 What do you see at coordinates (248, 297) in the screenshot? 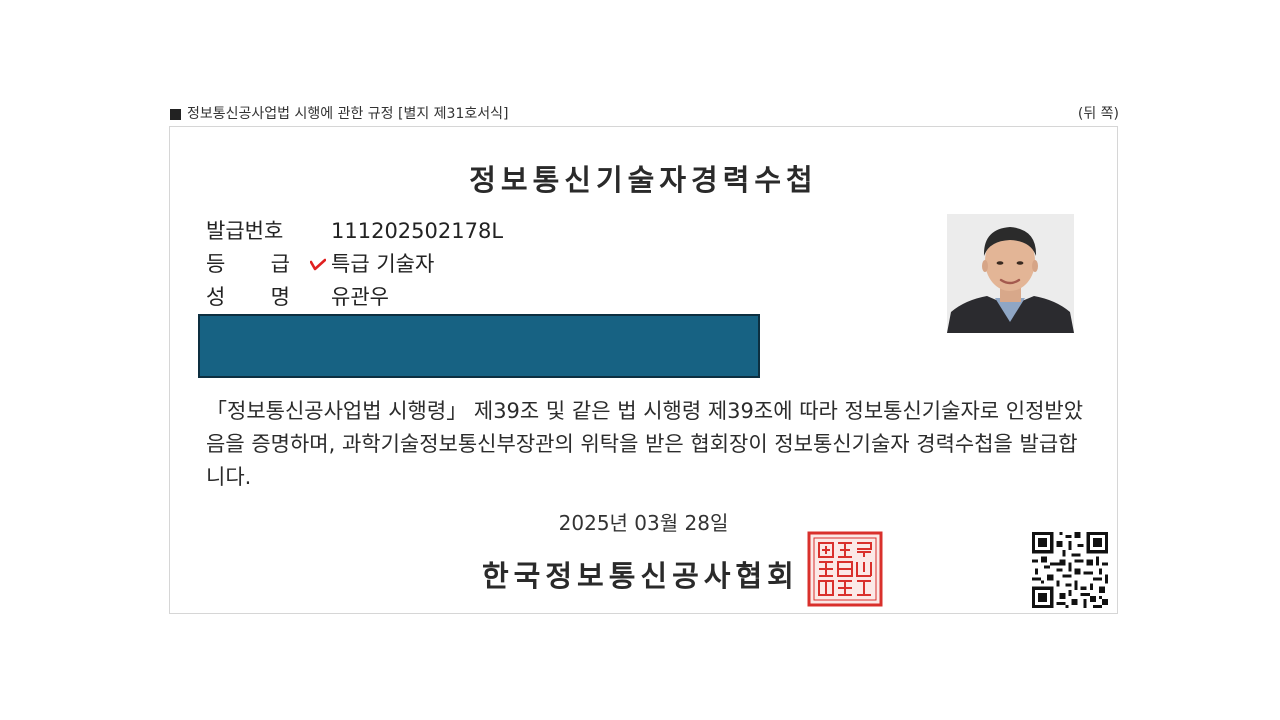
I see `label-name: 성 명` at bounding box center [248, 297].